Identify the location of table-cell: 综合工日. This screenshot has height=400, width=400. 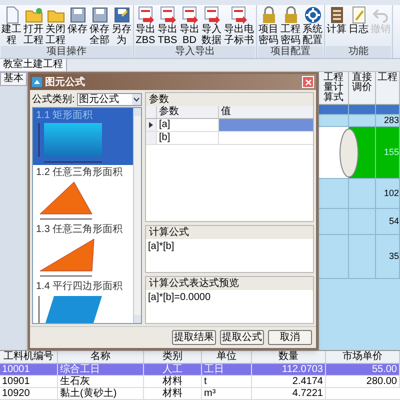
(101, 369).